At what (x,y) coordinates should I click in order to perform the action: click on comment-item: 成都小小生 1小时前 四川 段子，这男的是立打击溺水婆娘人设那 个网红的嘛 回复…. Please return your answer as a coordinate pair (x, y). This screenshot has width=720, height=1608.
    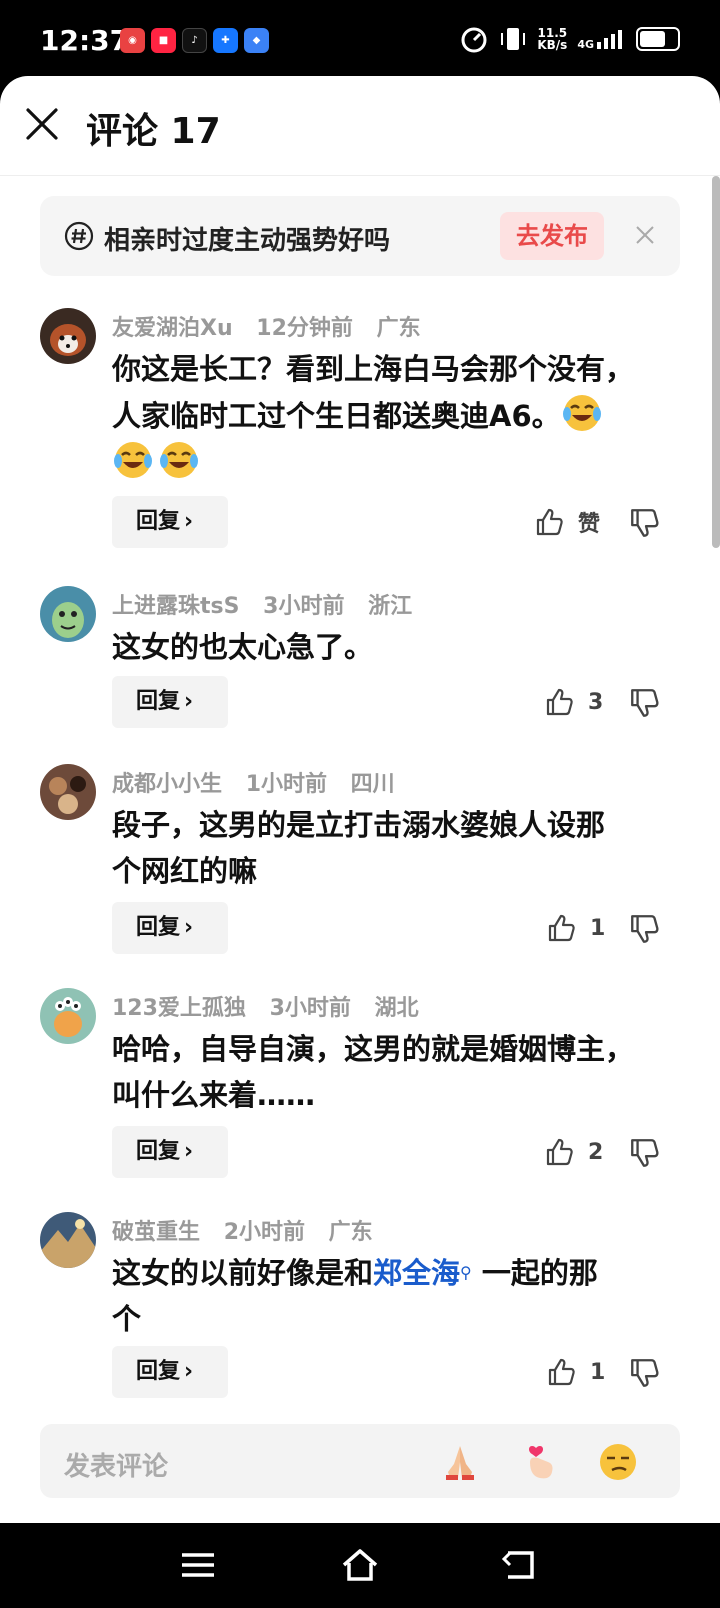
    Looking at the image, I should click on (360, 864).